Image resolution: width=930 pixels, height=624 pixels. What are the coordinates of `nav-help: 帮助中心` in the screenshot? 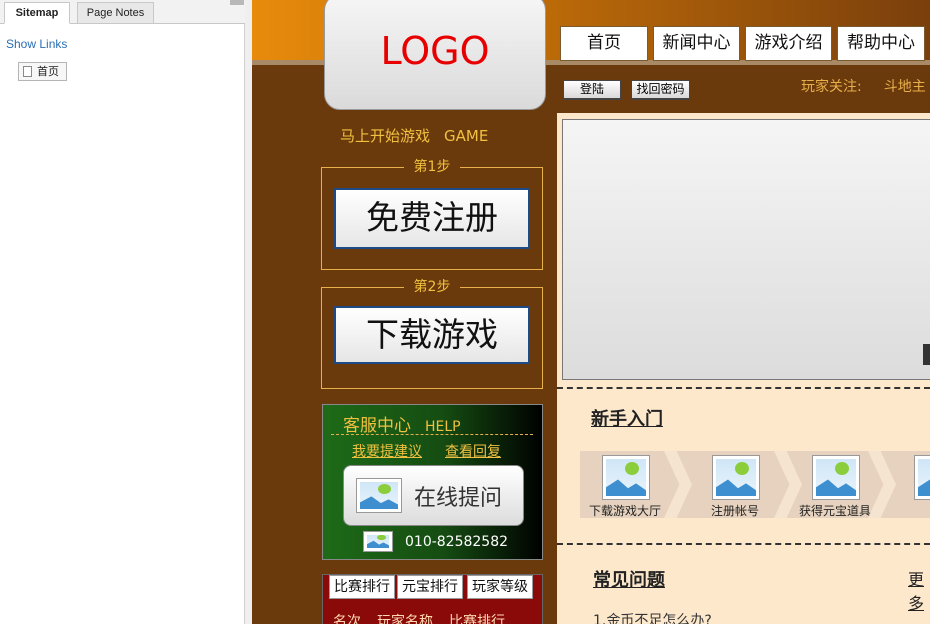 It's located at (881, 43).